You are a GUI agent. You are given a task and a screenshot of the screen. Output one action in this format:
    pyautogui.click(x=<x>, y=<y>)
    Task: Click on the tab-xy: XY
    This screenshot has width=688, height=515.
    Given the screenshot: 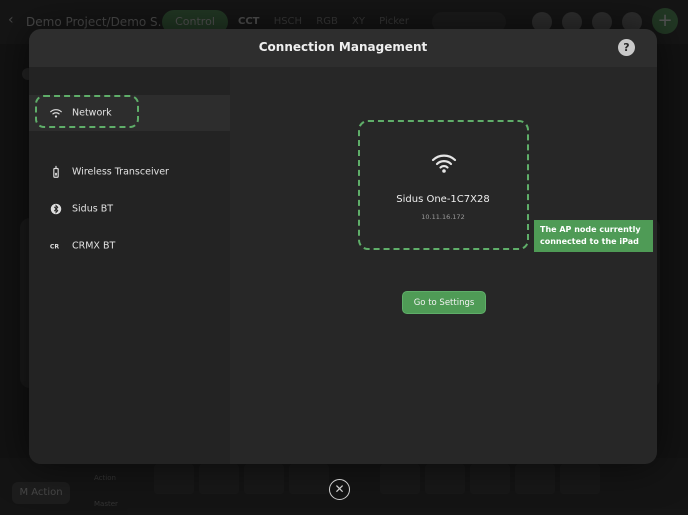 What is the action you would take?
    pyautogui.click(x=358, y=21)
    